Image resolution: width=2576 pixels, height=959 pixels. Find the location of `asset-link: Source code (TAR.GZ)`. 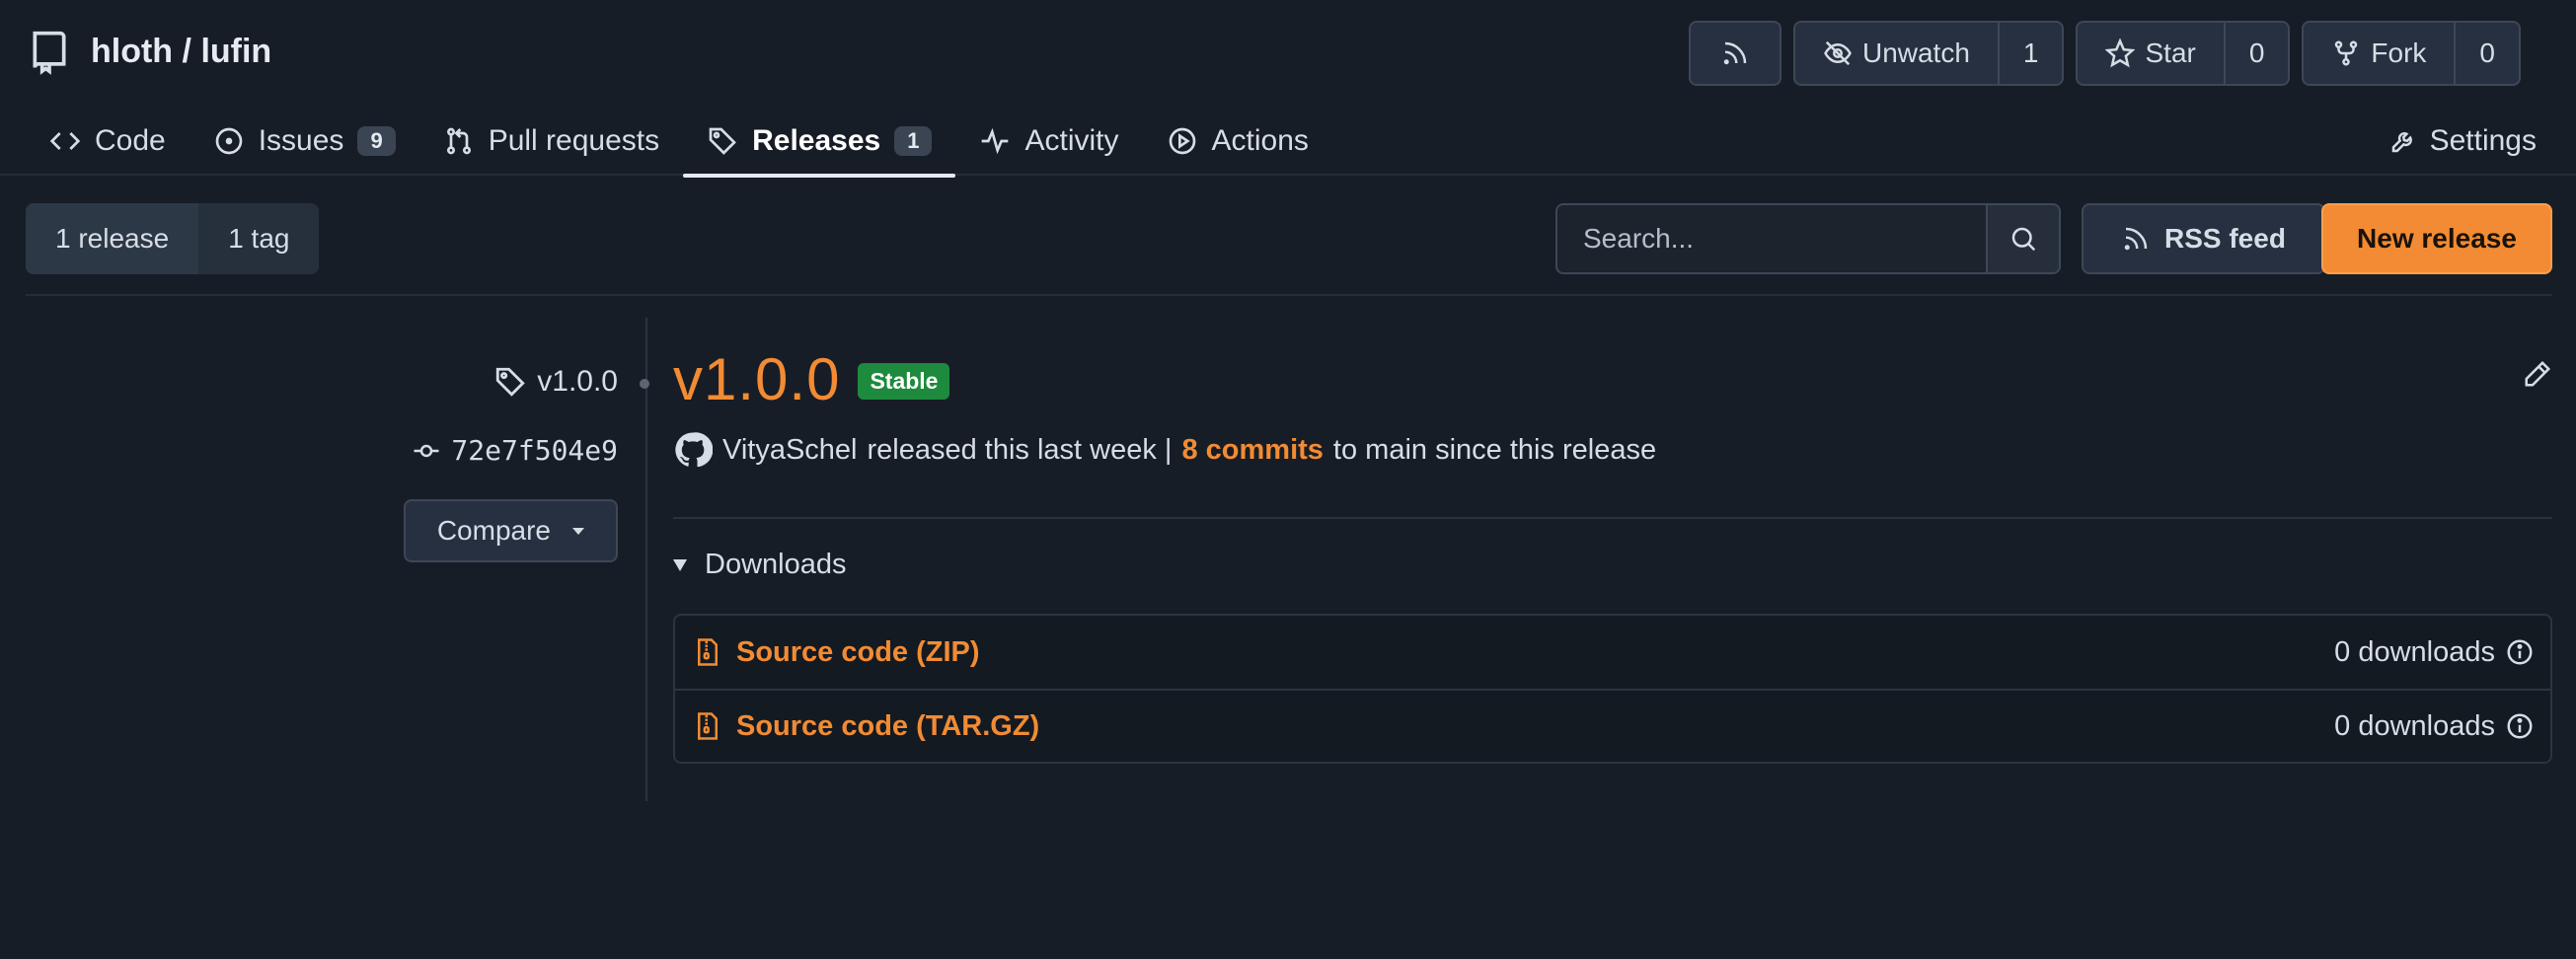

asset-link: Source code (TAR.GZ) is located at coordinates (887, 727).